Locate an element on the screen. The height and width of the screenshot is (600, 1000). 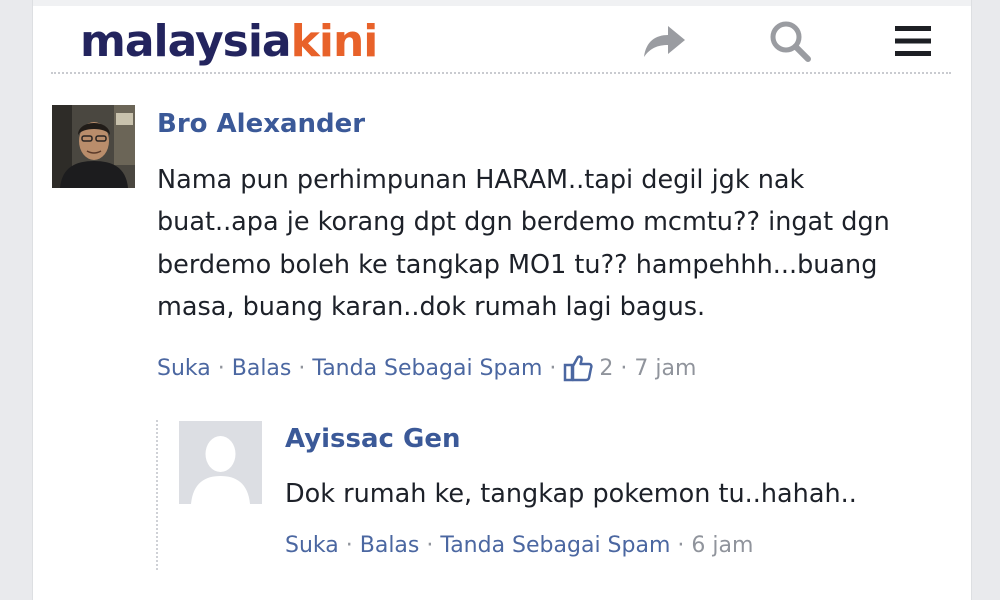
reply-author: Ayissac Gen is located at coordinates (373, 439).